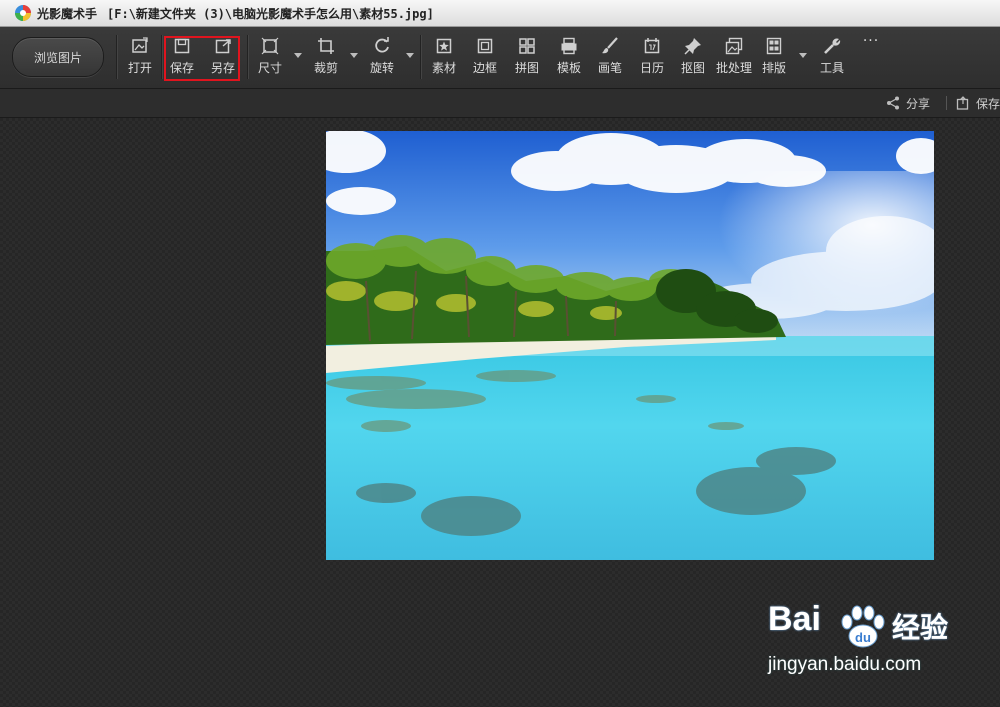 The height and width of the screenshot is (707, 1000). Describe the element at coordinates (270, 46) in the screenshot. I see `size-icon` at that location.